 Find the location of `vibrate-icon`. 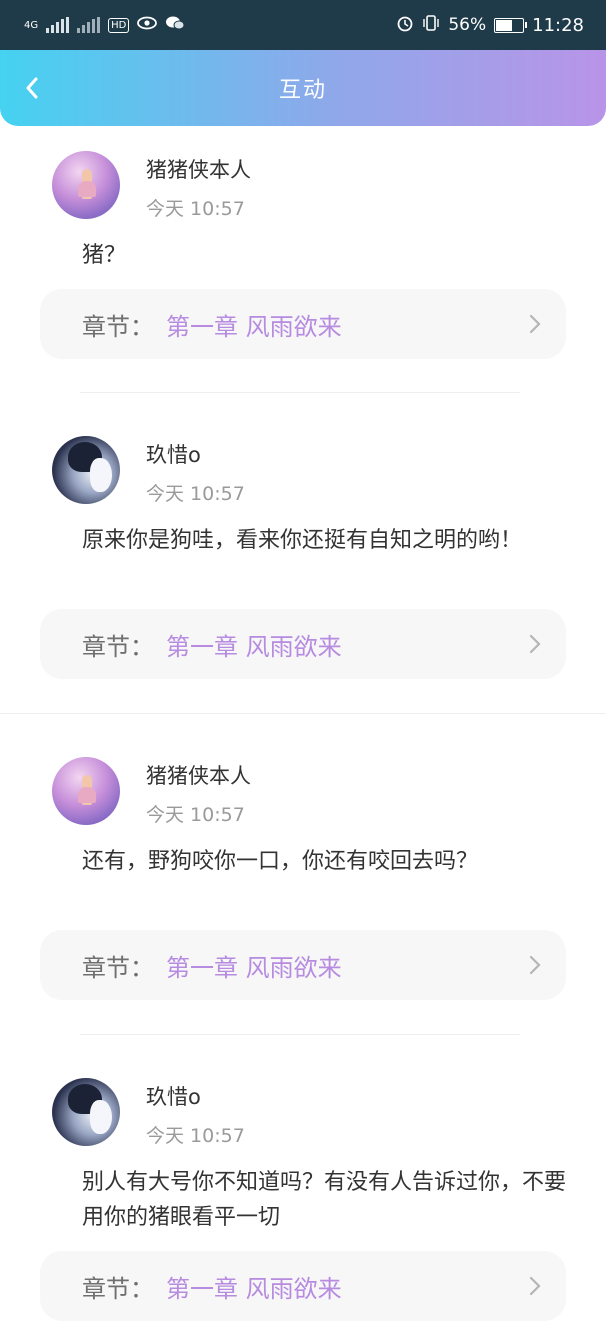

vibrate-icon is located at coordinates (431, 25).